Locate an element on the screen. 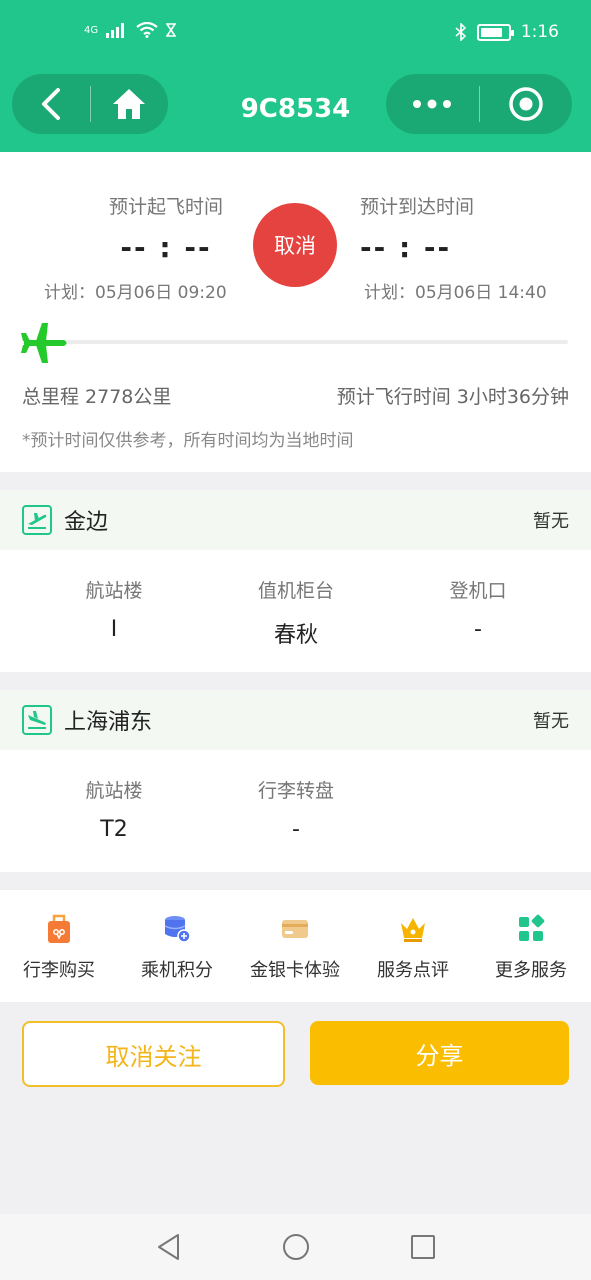 This screenshot has height=1280, width=591. info-value: I is located at coordinates (114, 629).